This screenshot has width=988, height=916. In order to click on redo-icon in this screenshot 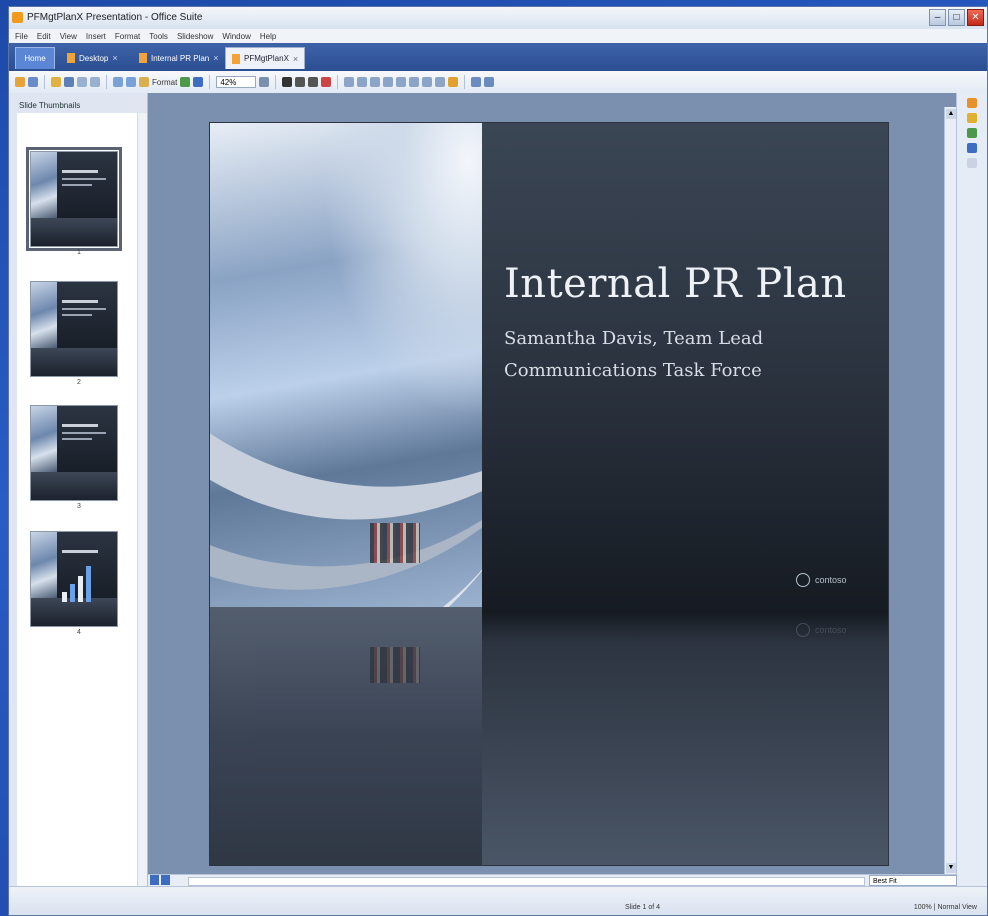, I will do `click(95, 82)`.